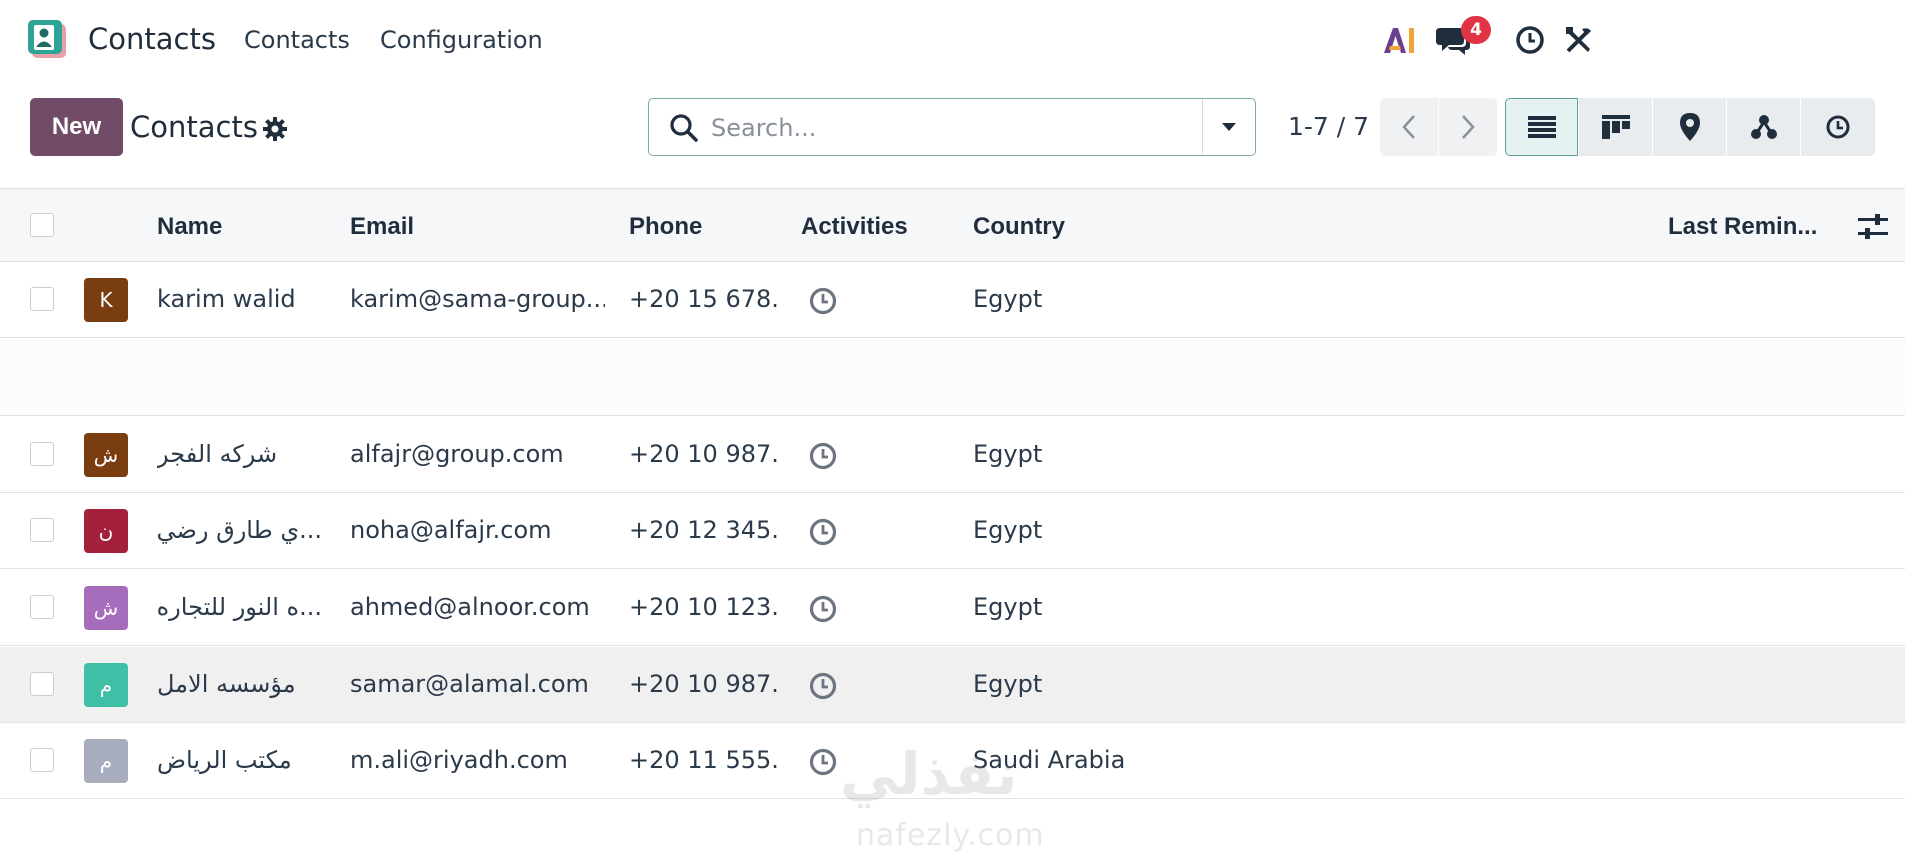 The height and width of the screenshot is (864, 1905). I want to click on ai-icon, so click(1399, 40).